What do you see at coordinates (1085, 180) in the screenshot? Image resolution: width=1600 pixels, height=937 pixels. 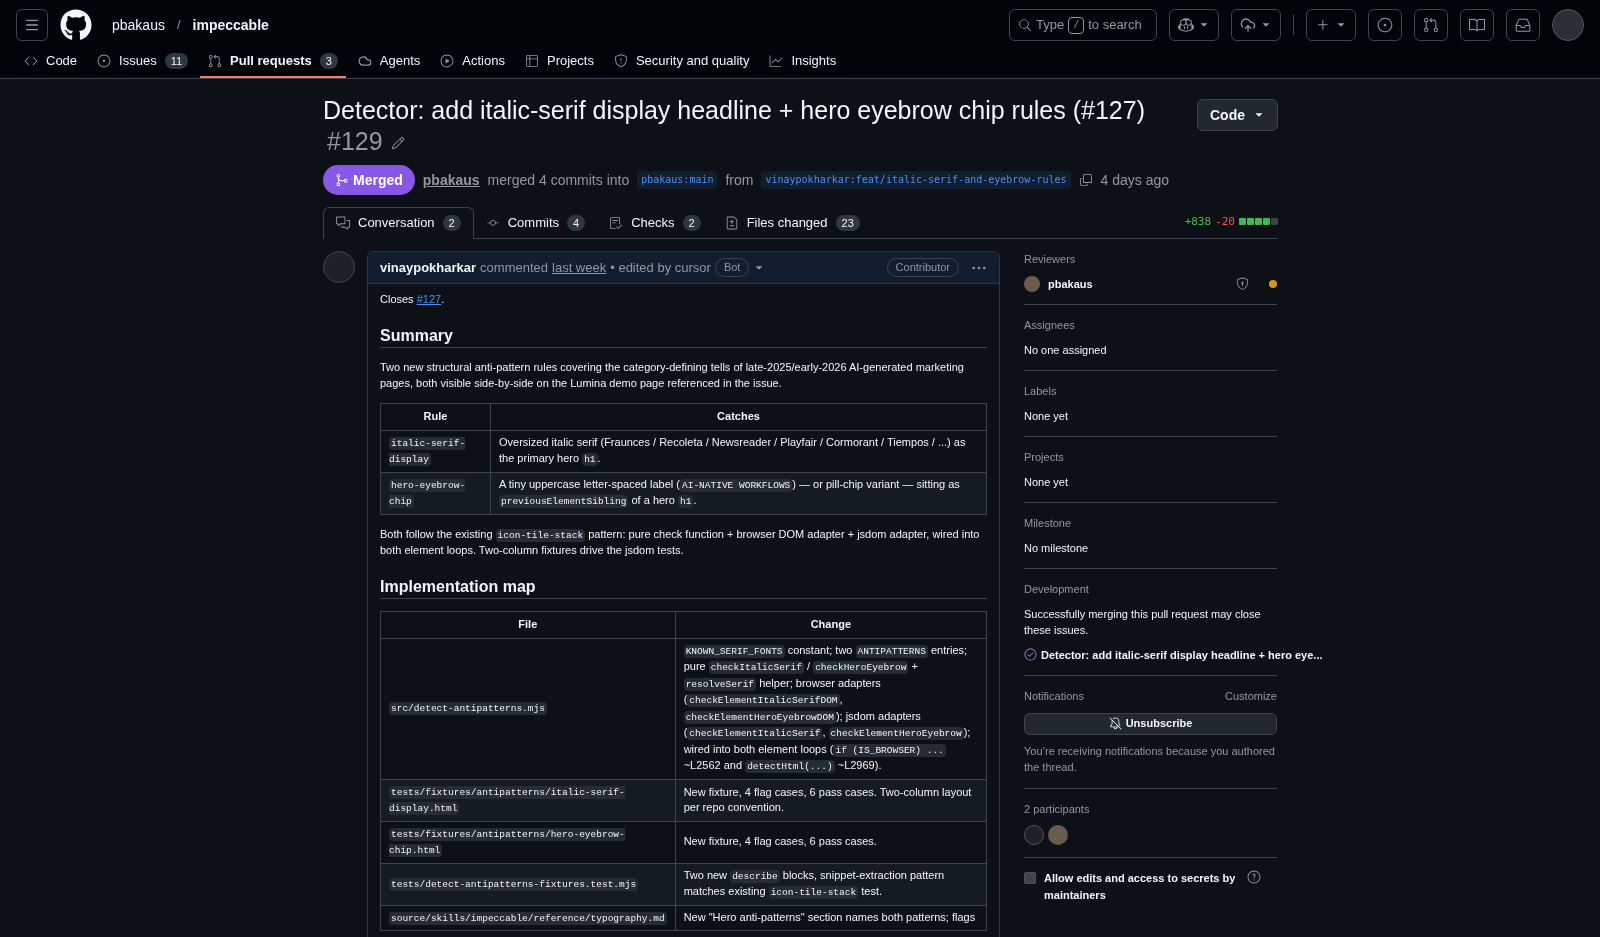 I see `copy-icon` at bounding box center [1085, 180].